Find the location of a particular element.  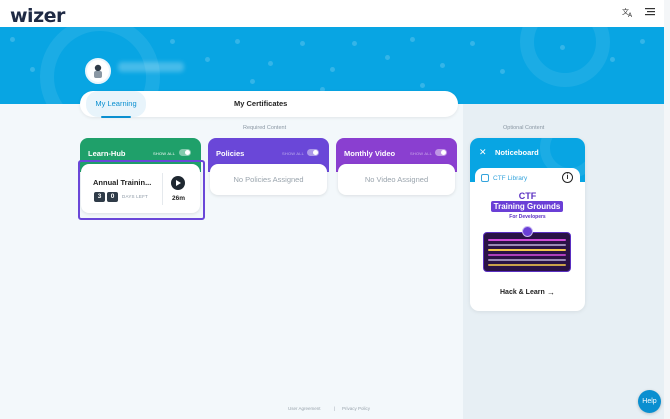

translate-icon: 文A is located at coordinates (628, 13).